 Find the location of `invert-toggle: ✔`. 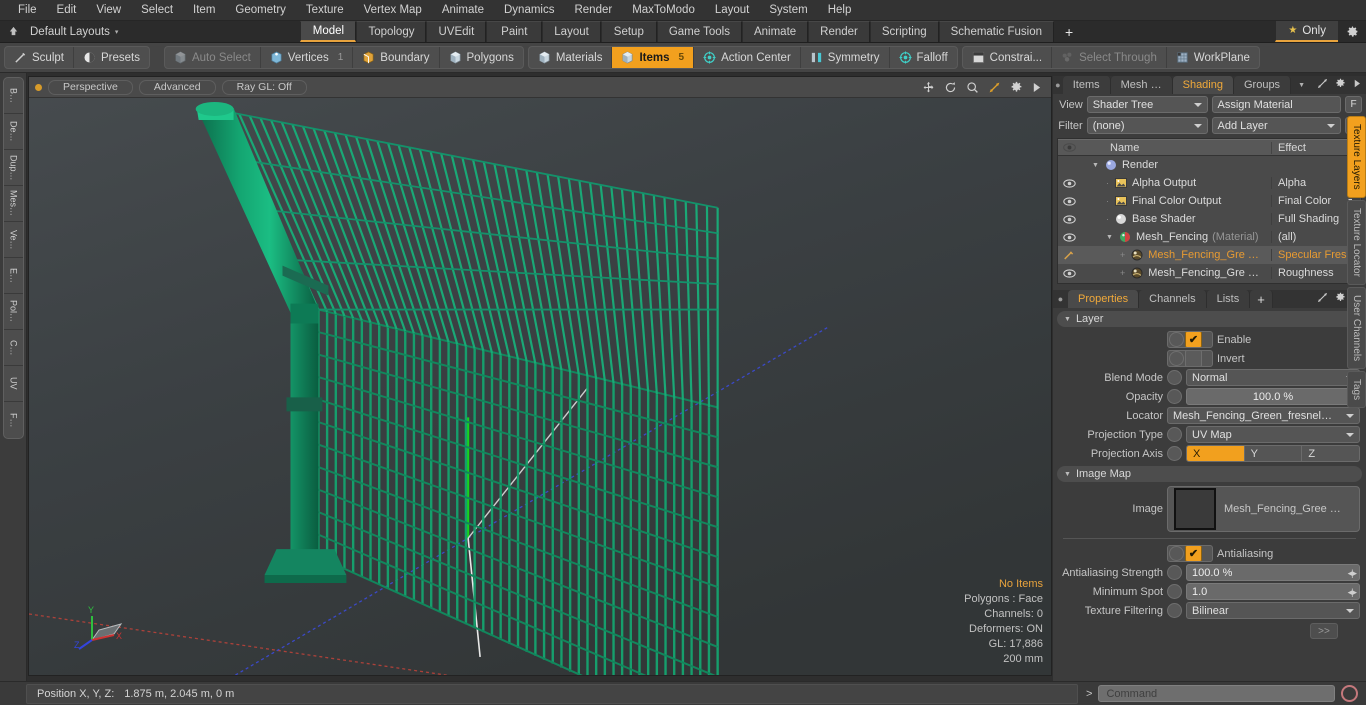

invert-toggle: ✔ is located at coordinates (1190, 358).